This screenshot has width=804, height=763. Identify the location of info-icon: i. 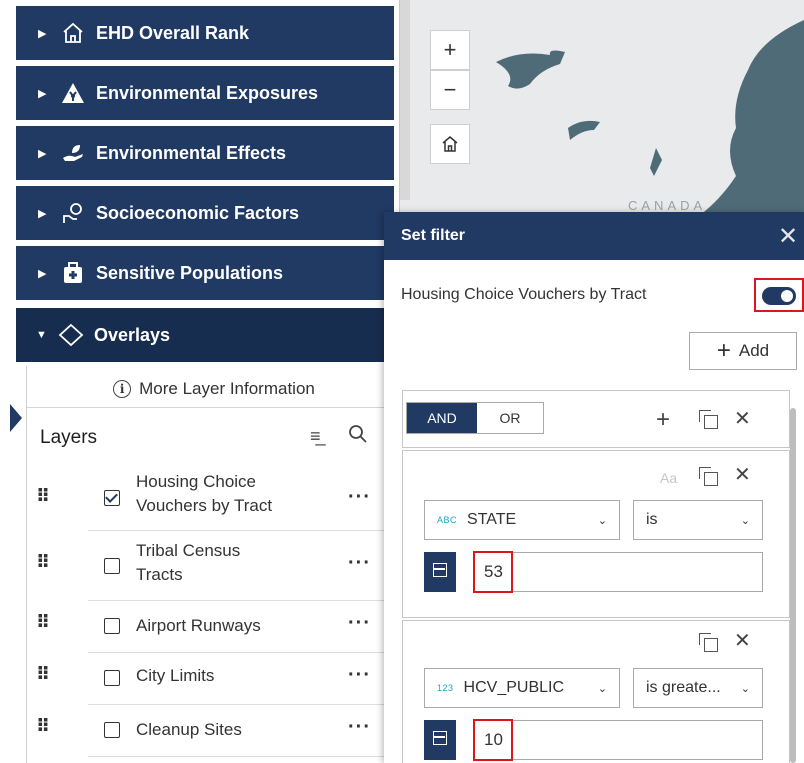
(122, 388).